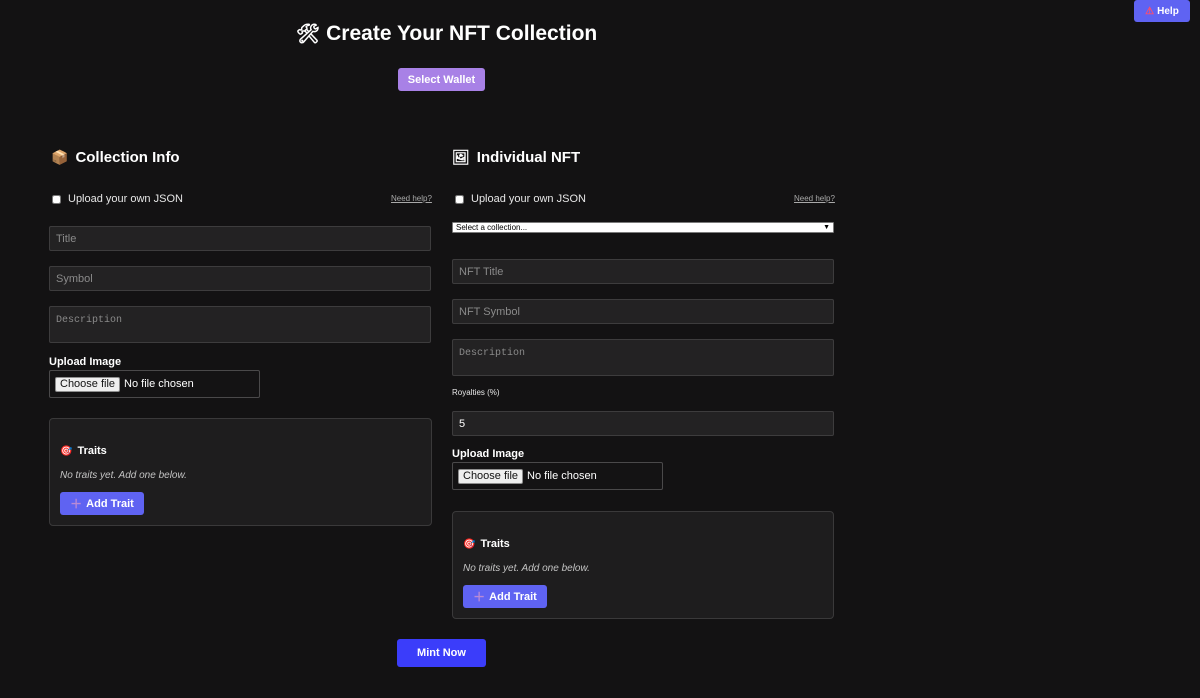 The height and width of the screenshot is (698, 1200). Describe the element at coordinates (159, 384) in the screenshot. I see `collection-file-status: No file chosen` at that location.